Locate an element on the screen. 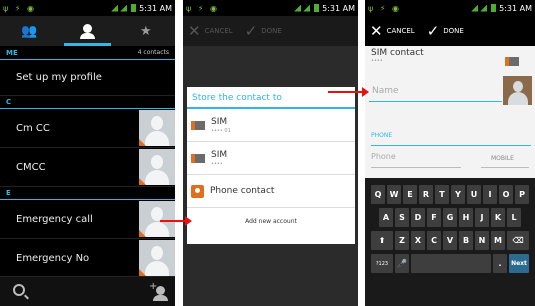 The width and height of the screenshot is (535, 306). name-field: Name is located at coordinates (435, 90).